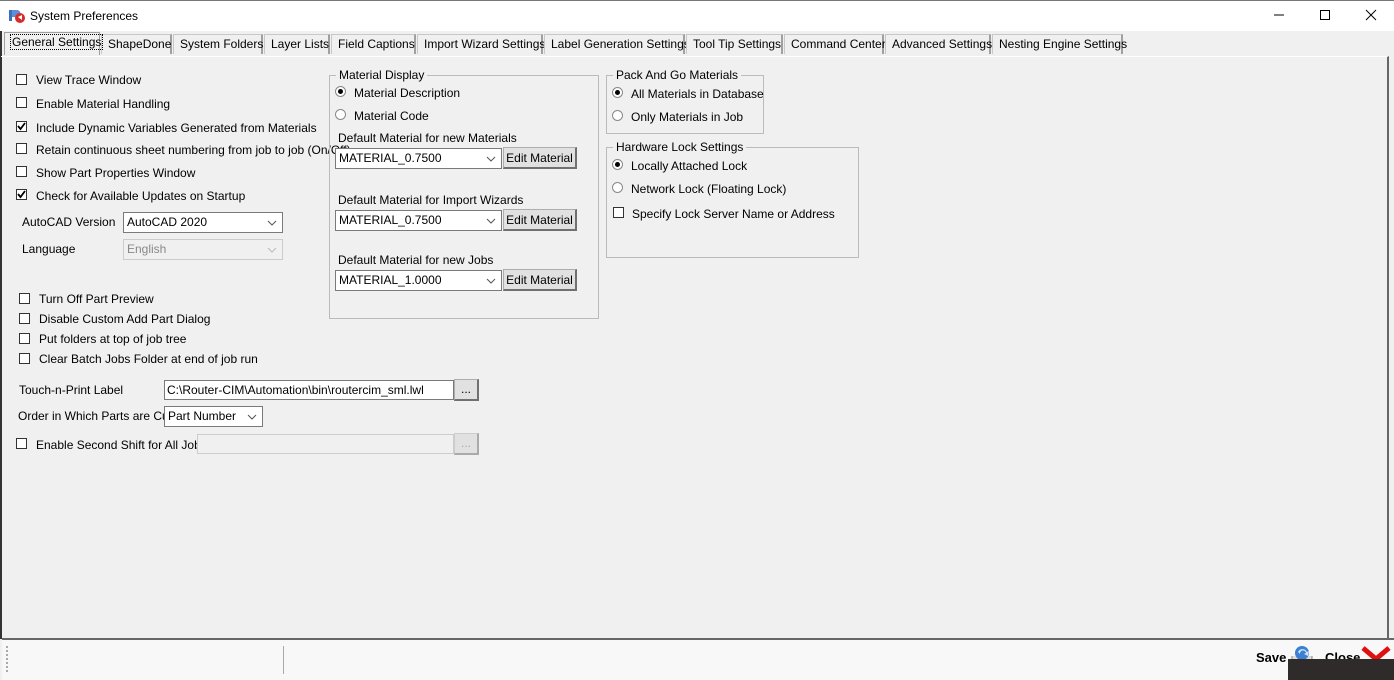 Image resolution: width=1394 pixels, height=680 pixels. Describe the element at coordinates (407, 93) in the screenshot. I see `radio-label: Material Description` at that location.